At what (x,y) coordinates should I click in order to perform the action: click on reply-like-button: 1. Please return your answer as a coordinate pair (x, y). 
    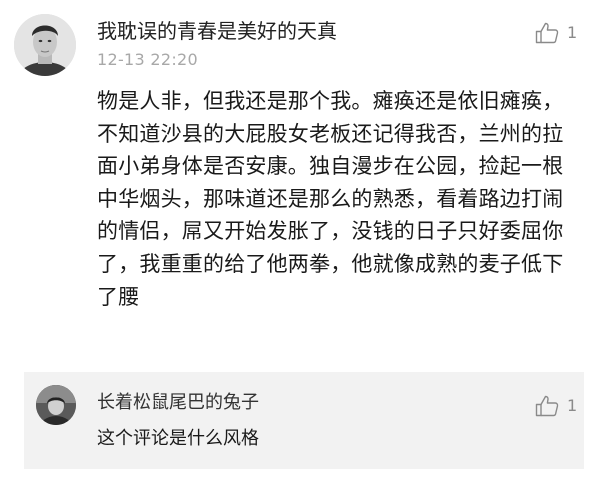
    Looking at the image, I should click on (556, 406).